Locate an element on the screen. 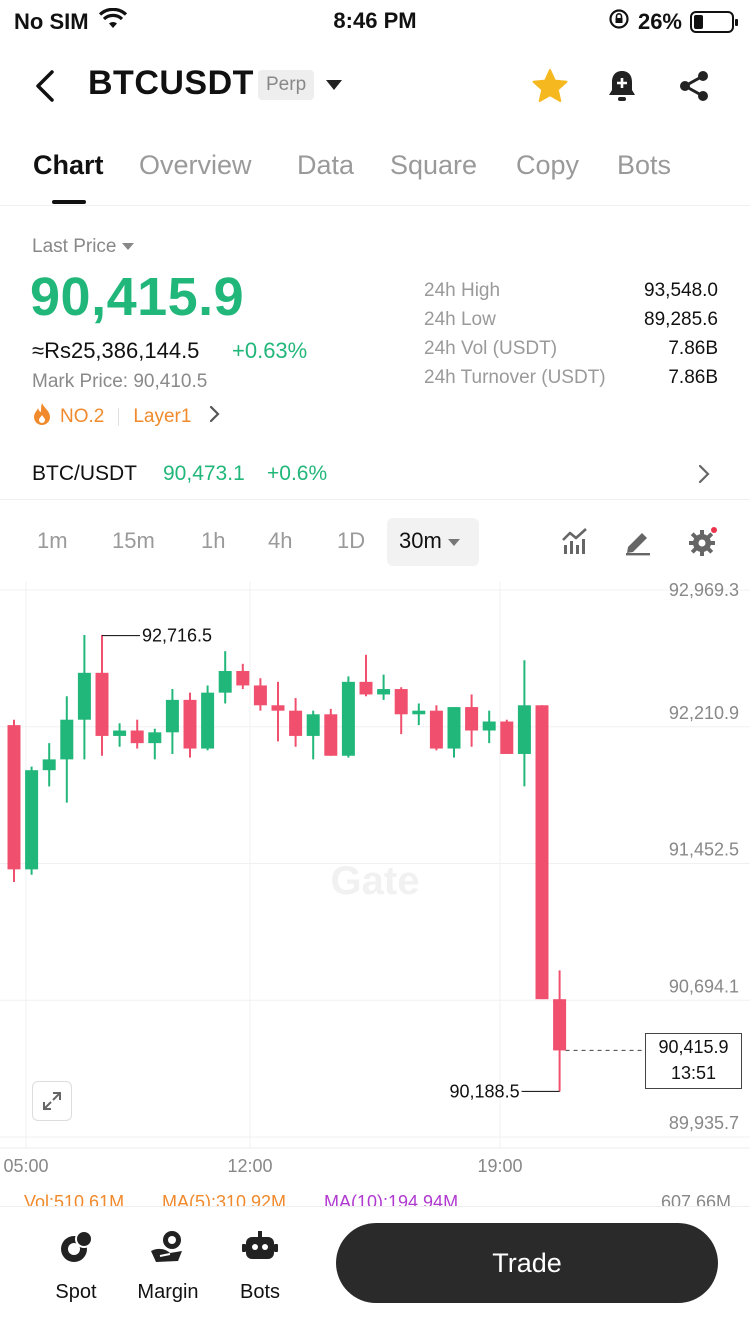 This screenshot has height=1334, width=750. stat-label: 24h High is located at coordinates (462, 290).